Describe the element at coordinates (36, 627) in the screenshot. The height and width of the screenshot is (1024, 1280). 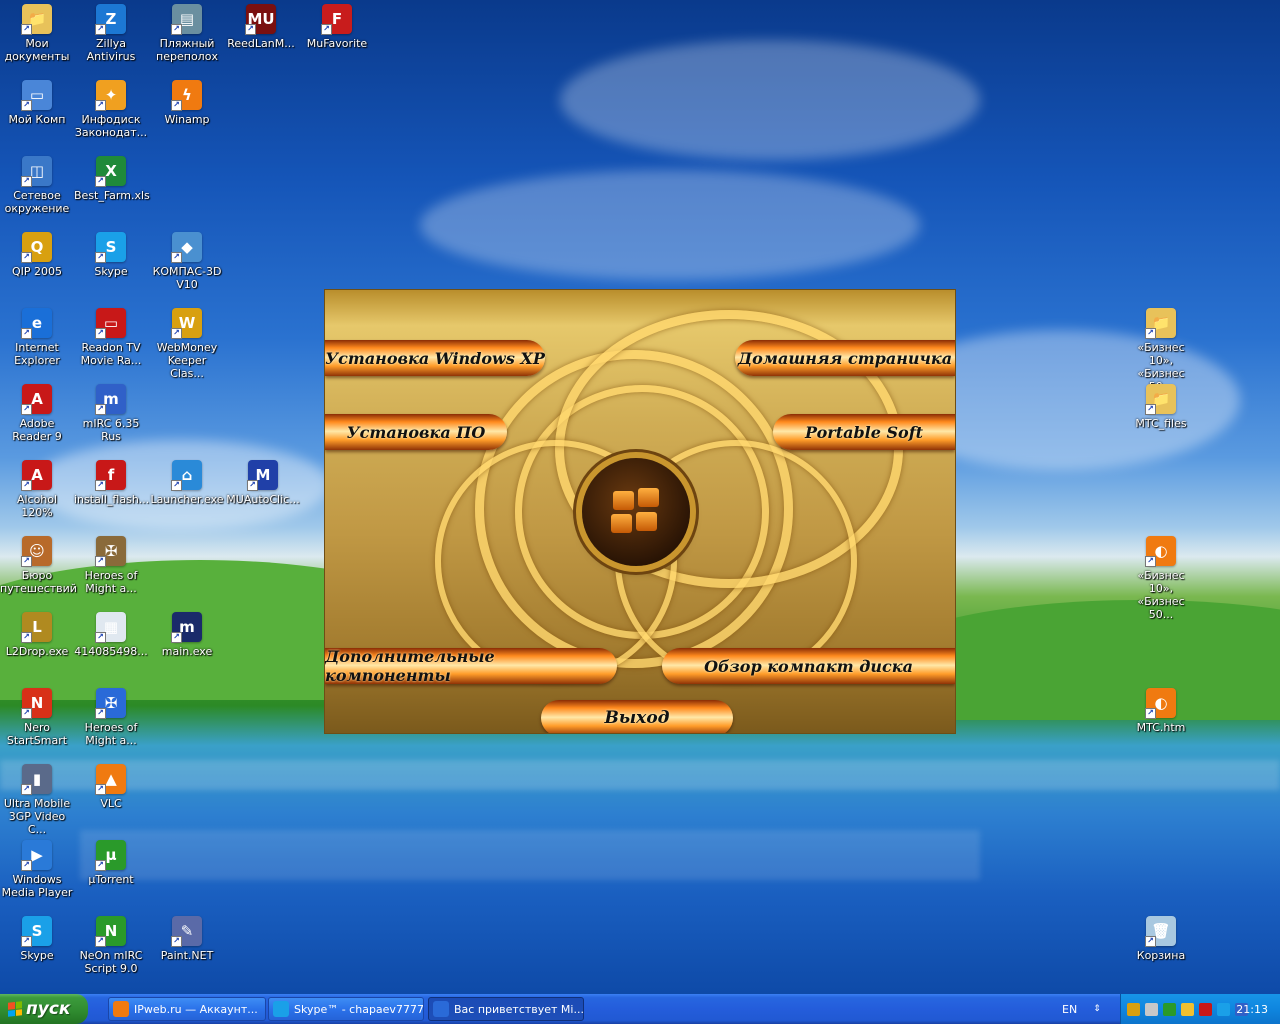
I see `desktop-icon-image: L ↗` at that location.